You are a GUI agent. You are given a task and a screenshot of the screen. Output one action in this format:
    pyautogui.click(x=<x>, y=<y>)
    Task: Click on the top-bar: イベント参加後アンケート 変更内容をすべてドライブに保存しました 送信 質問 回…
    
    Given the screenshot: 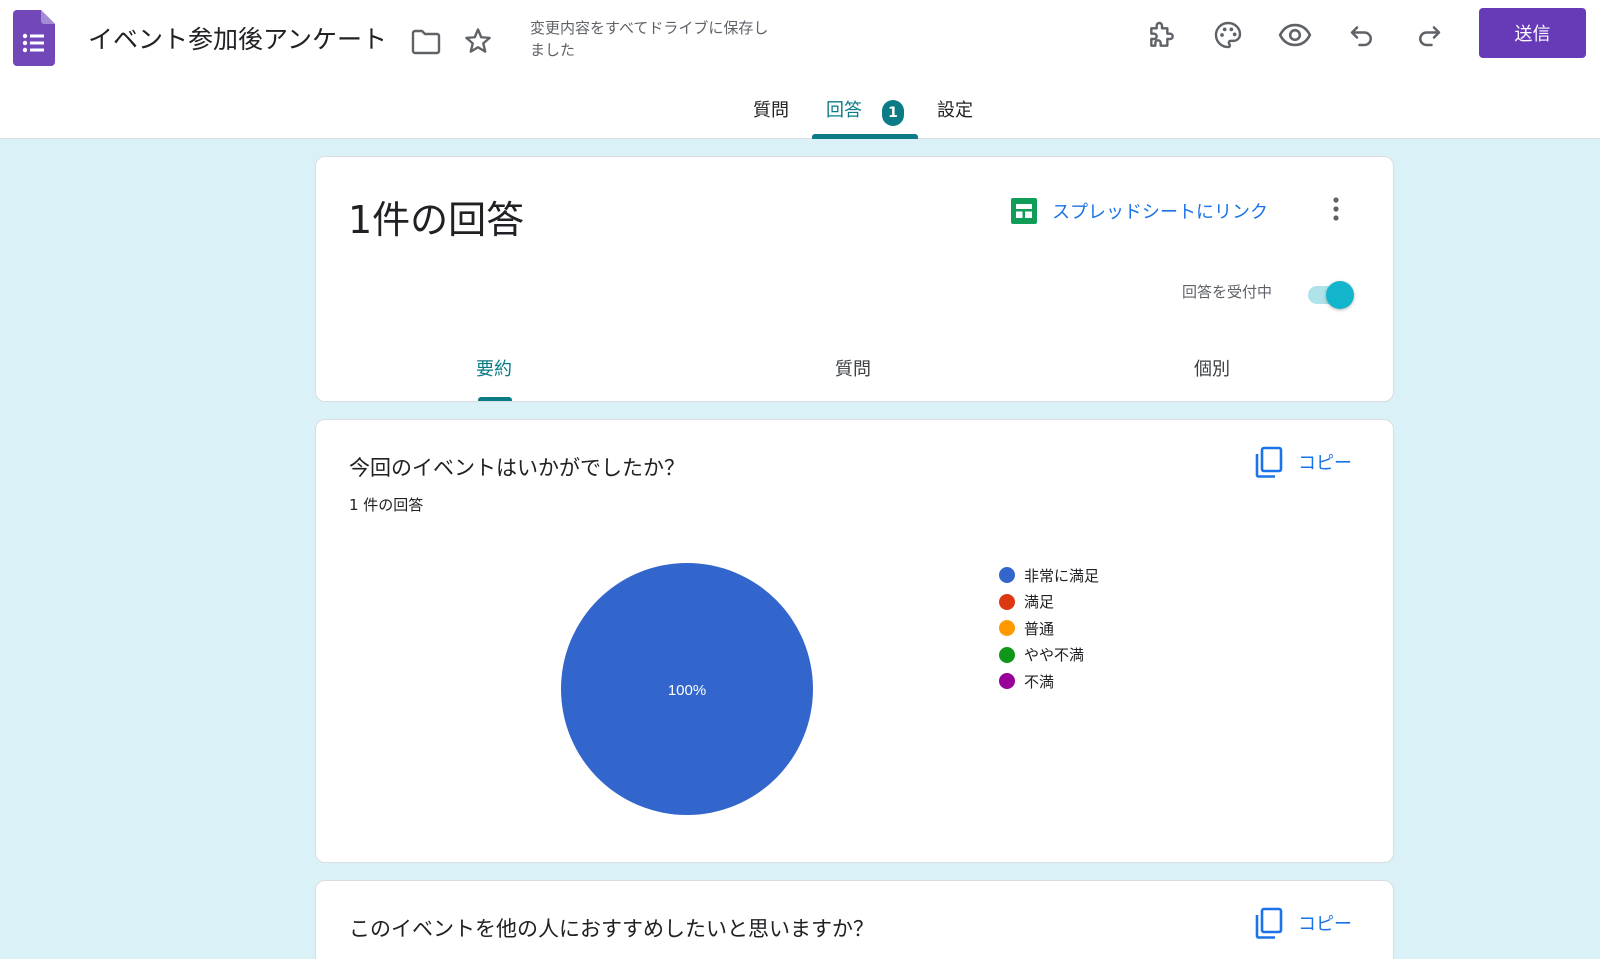 What is the action you would take?
    pyautogui.click(x=800, y=69)
    